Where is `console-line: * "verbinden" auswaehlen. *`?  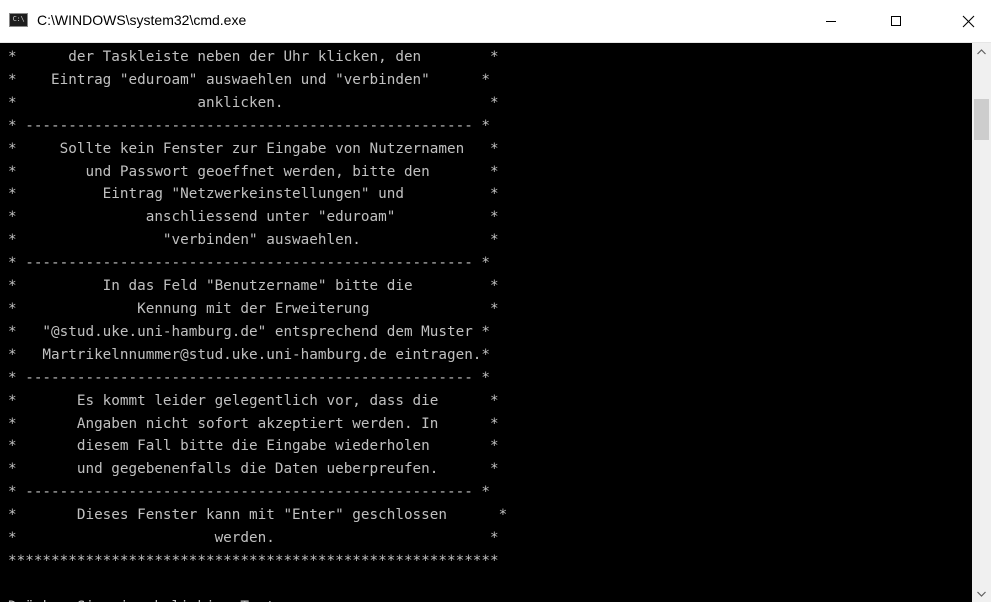
console-line: * "verbinden" auswaehlen. * is located at coordinates (253, 240).